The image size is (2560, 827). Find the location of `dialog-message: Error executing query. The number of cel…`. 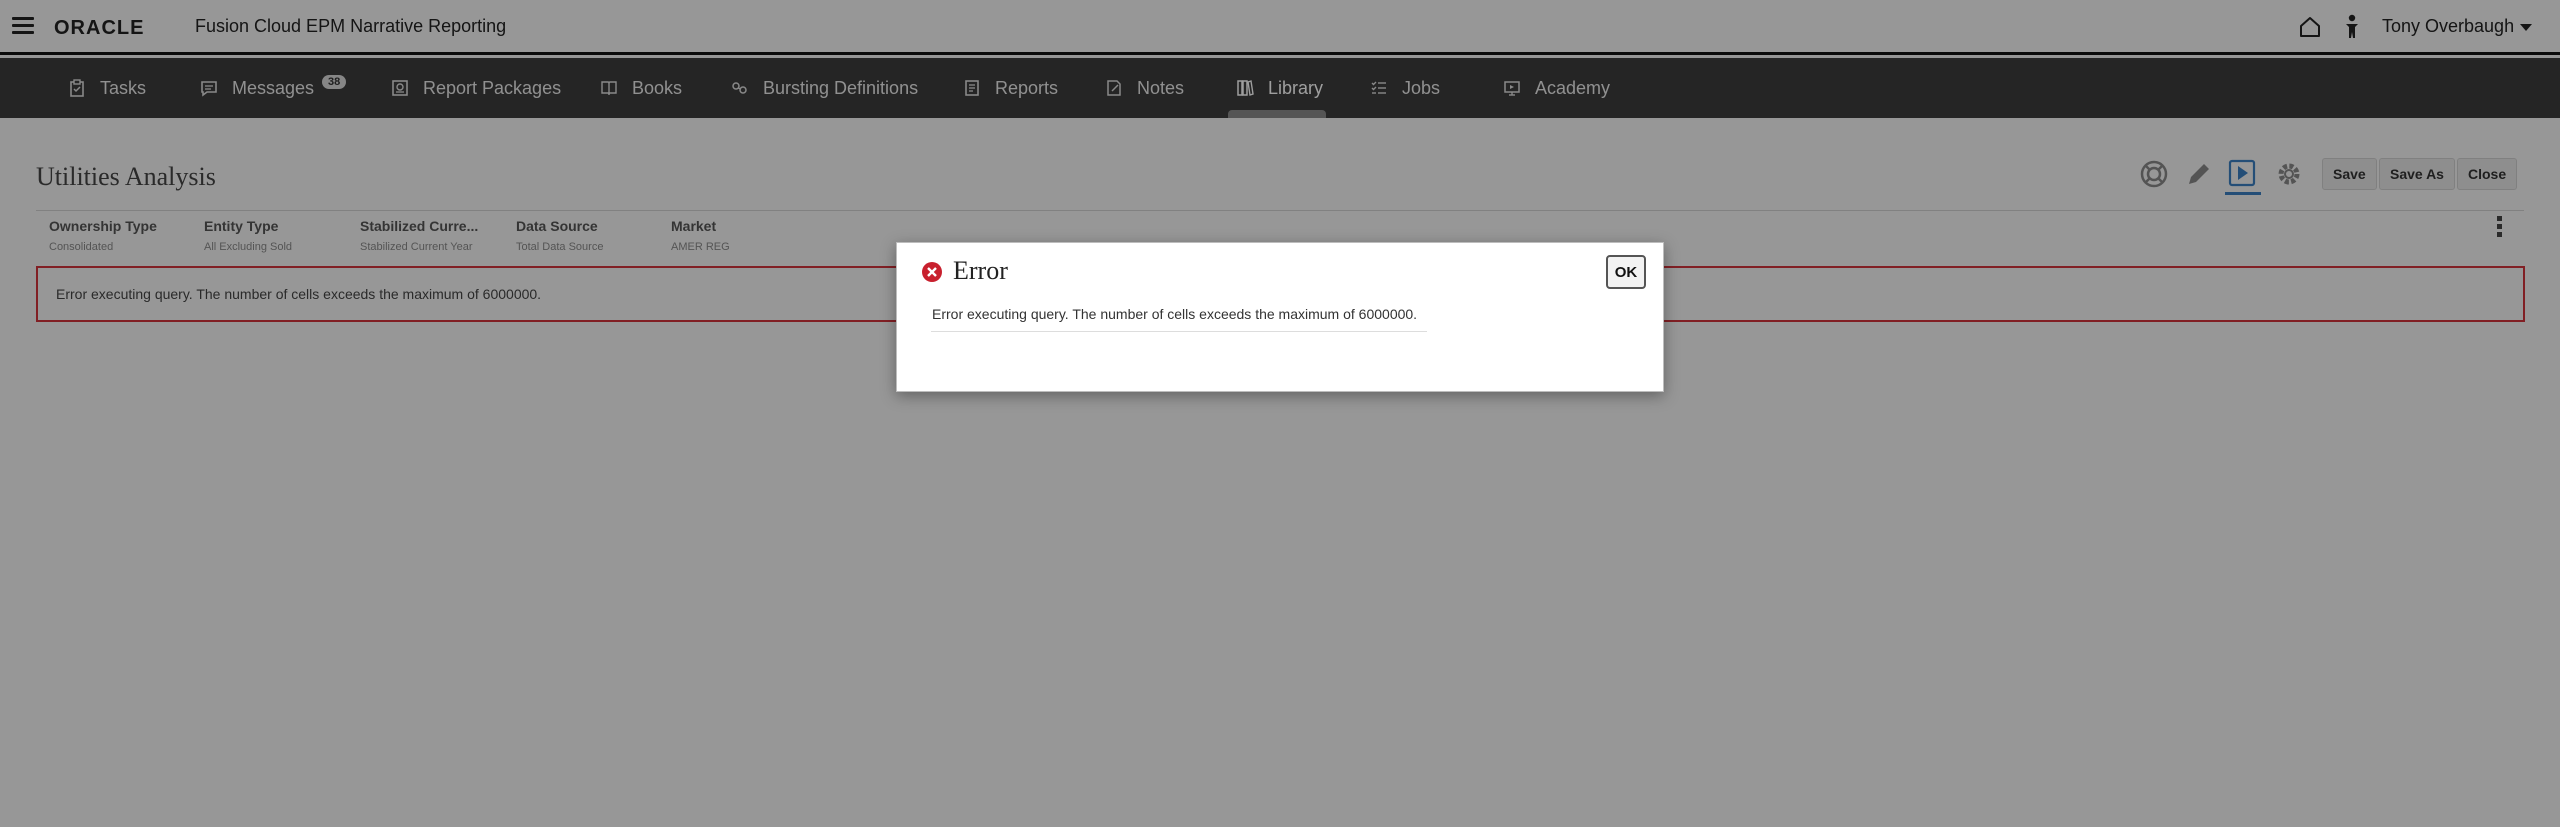

dialog-message: Error executing query. The number of cel… is located at coordinates (1175, 314).